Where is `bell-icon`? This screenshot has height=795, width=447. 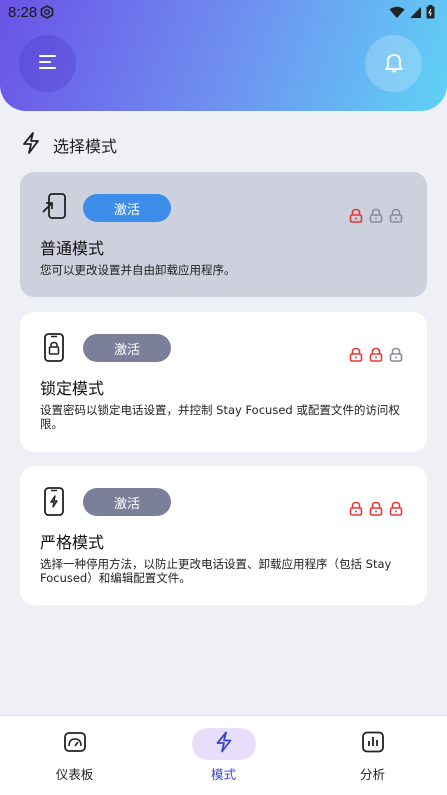 bell-icon is located at coordinates (394, 64).